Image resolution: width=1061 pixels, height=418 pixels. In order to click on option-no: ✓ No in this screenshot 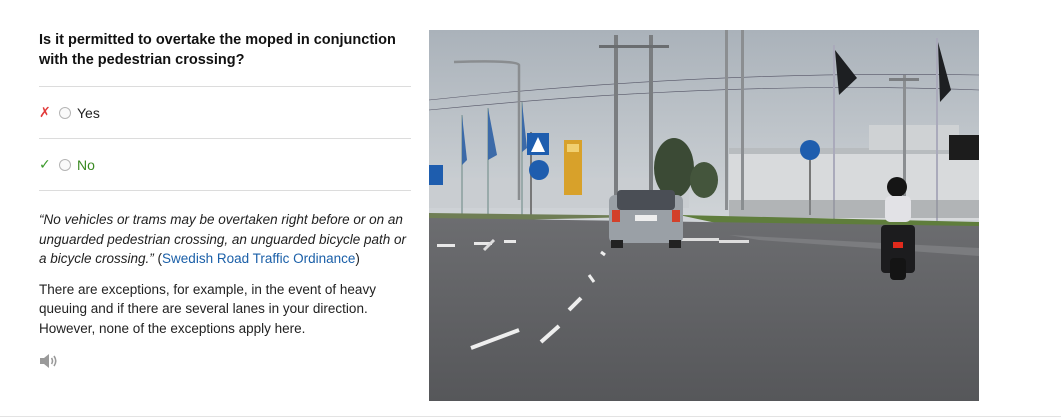, I will do `click(225, 164)`.